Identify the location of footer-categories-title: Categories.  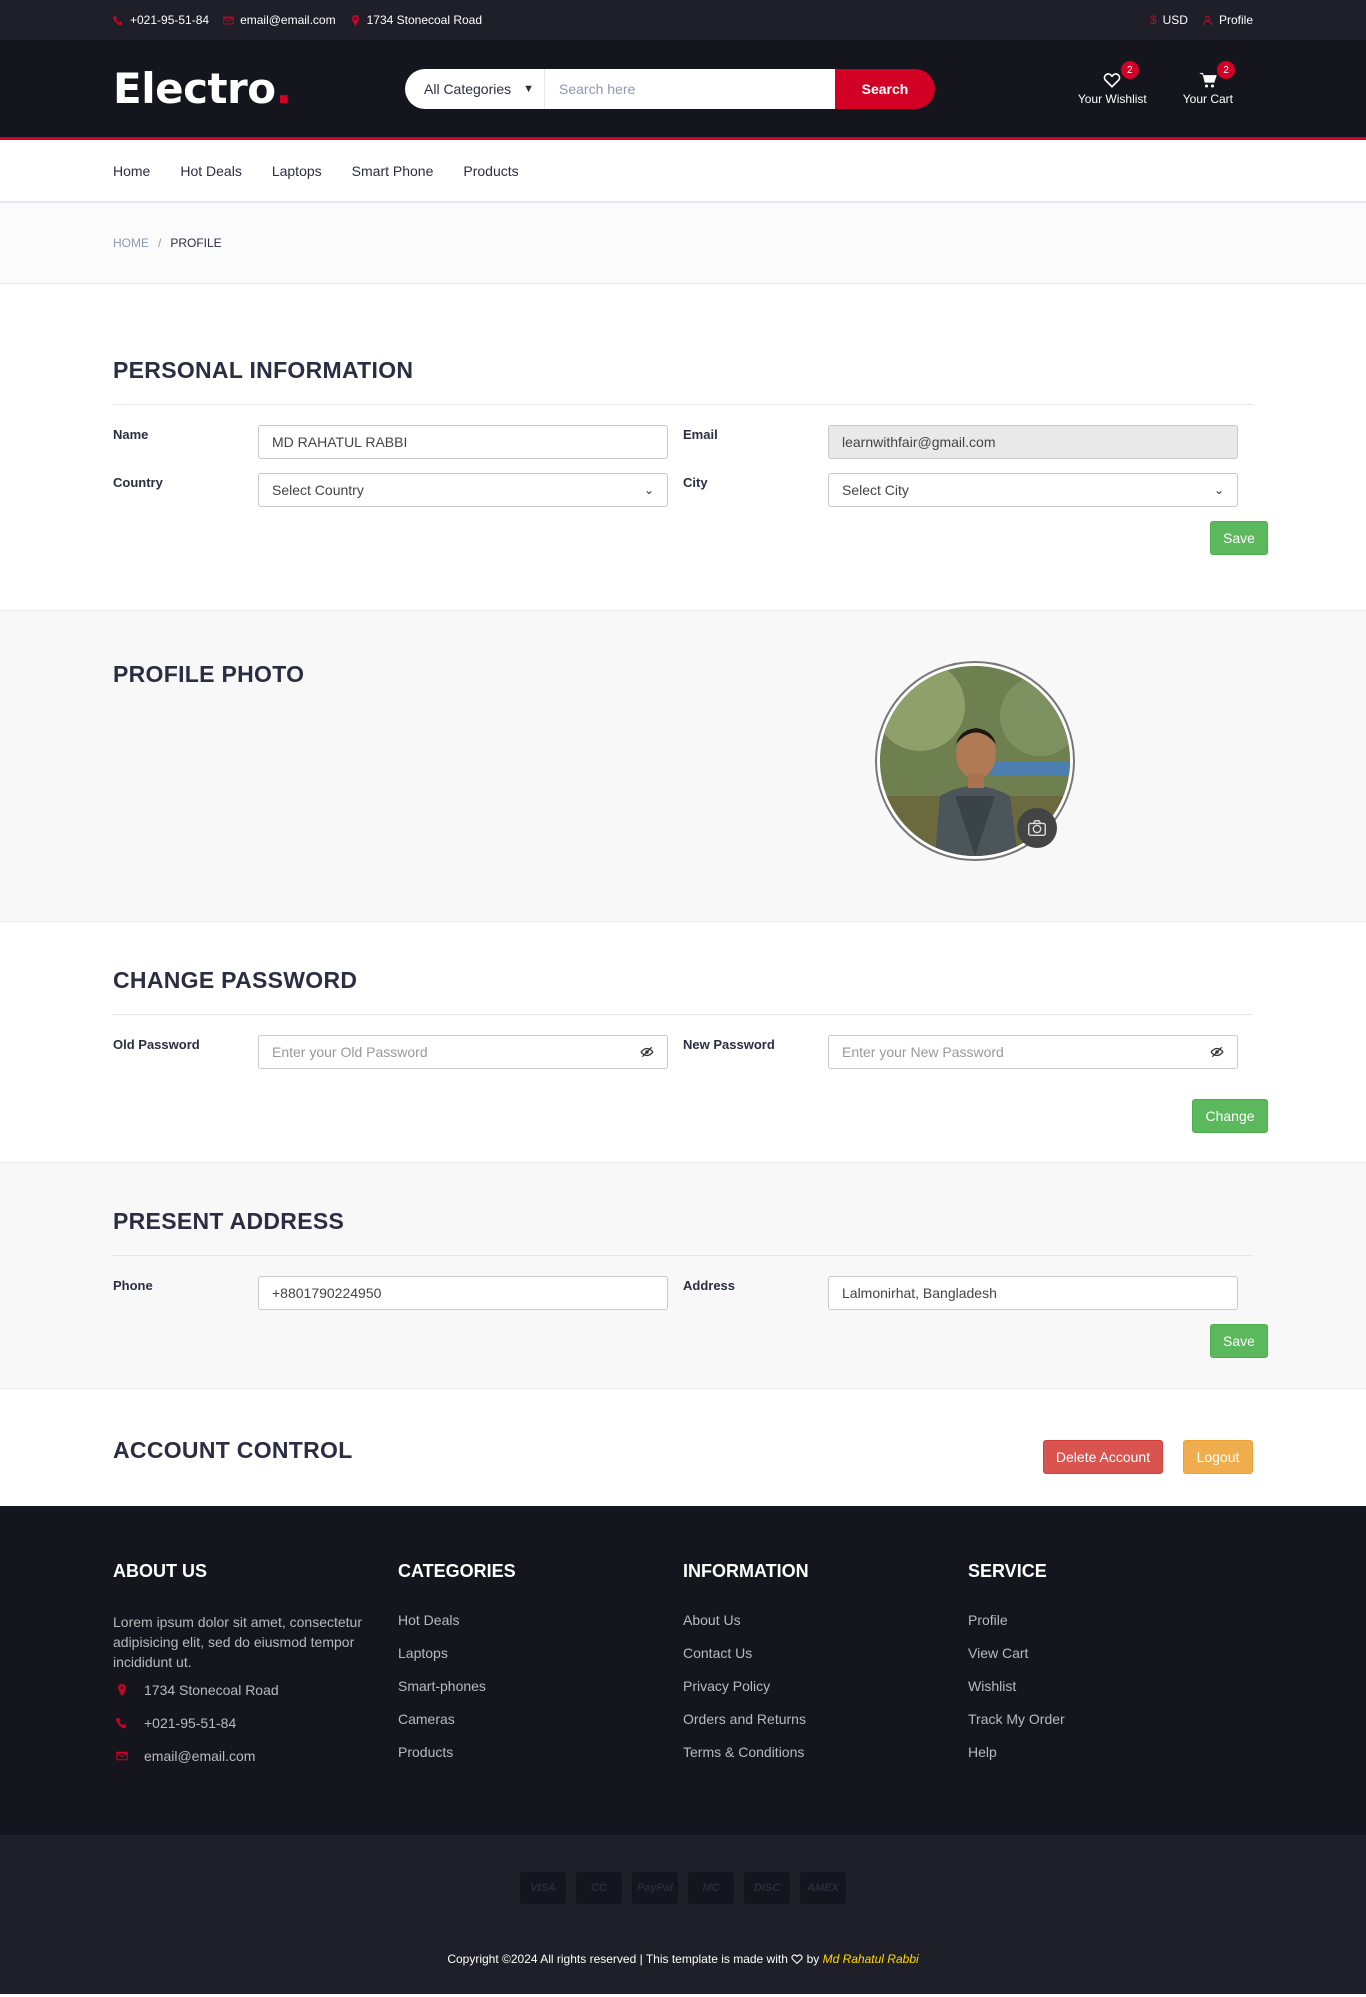
(457, 1571).